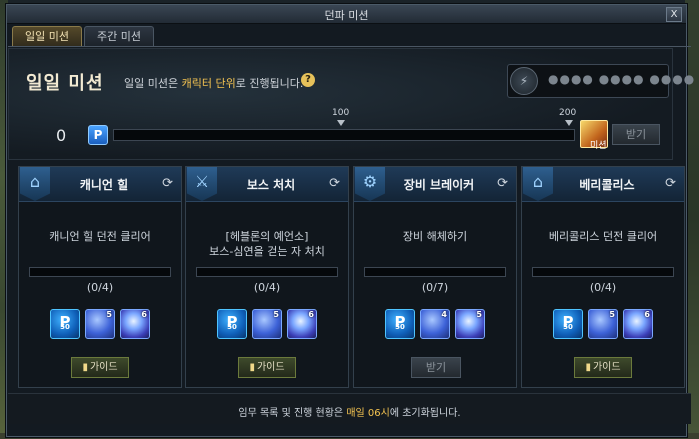 This screenshot has height=439, width=699. What do you see at coordinates (61, 135) in the screenshot?
I see `progress-count: 0` at bounding box center [61, 135].